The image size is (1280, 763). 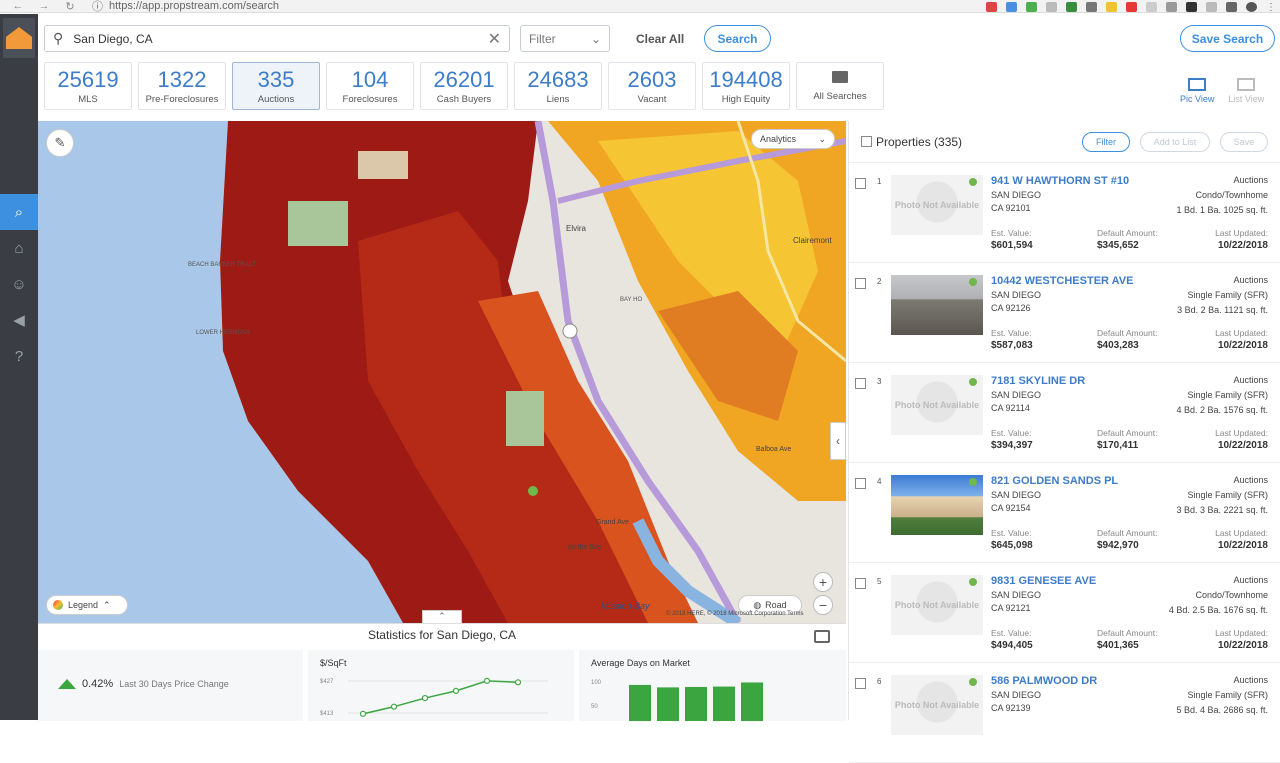 What do you see at coordinates (1011, 708) in the screenshot?
I see `property-zip: CA 92139` at bounding box center [1011, 708].